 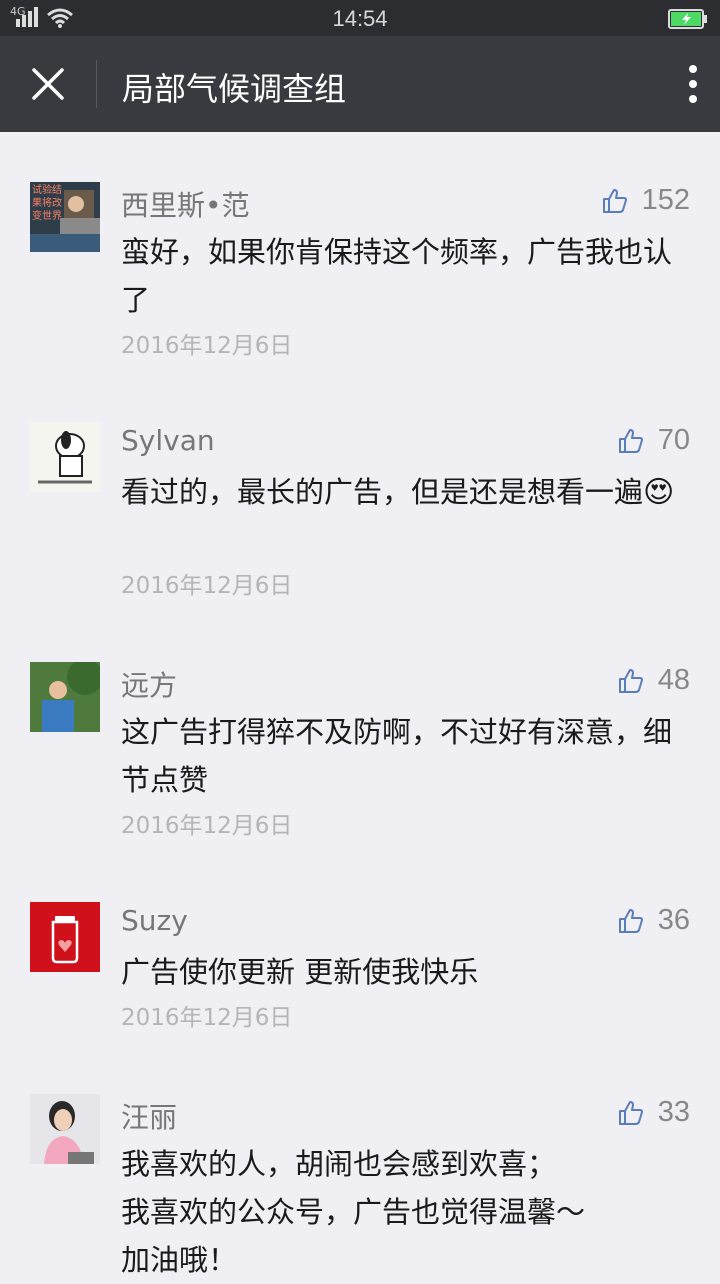 I want to click on like-button: 70, so click(x=654, y=440).